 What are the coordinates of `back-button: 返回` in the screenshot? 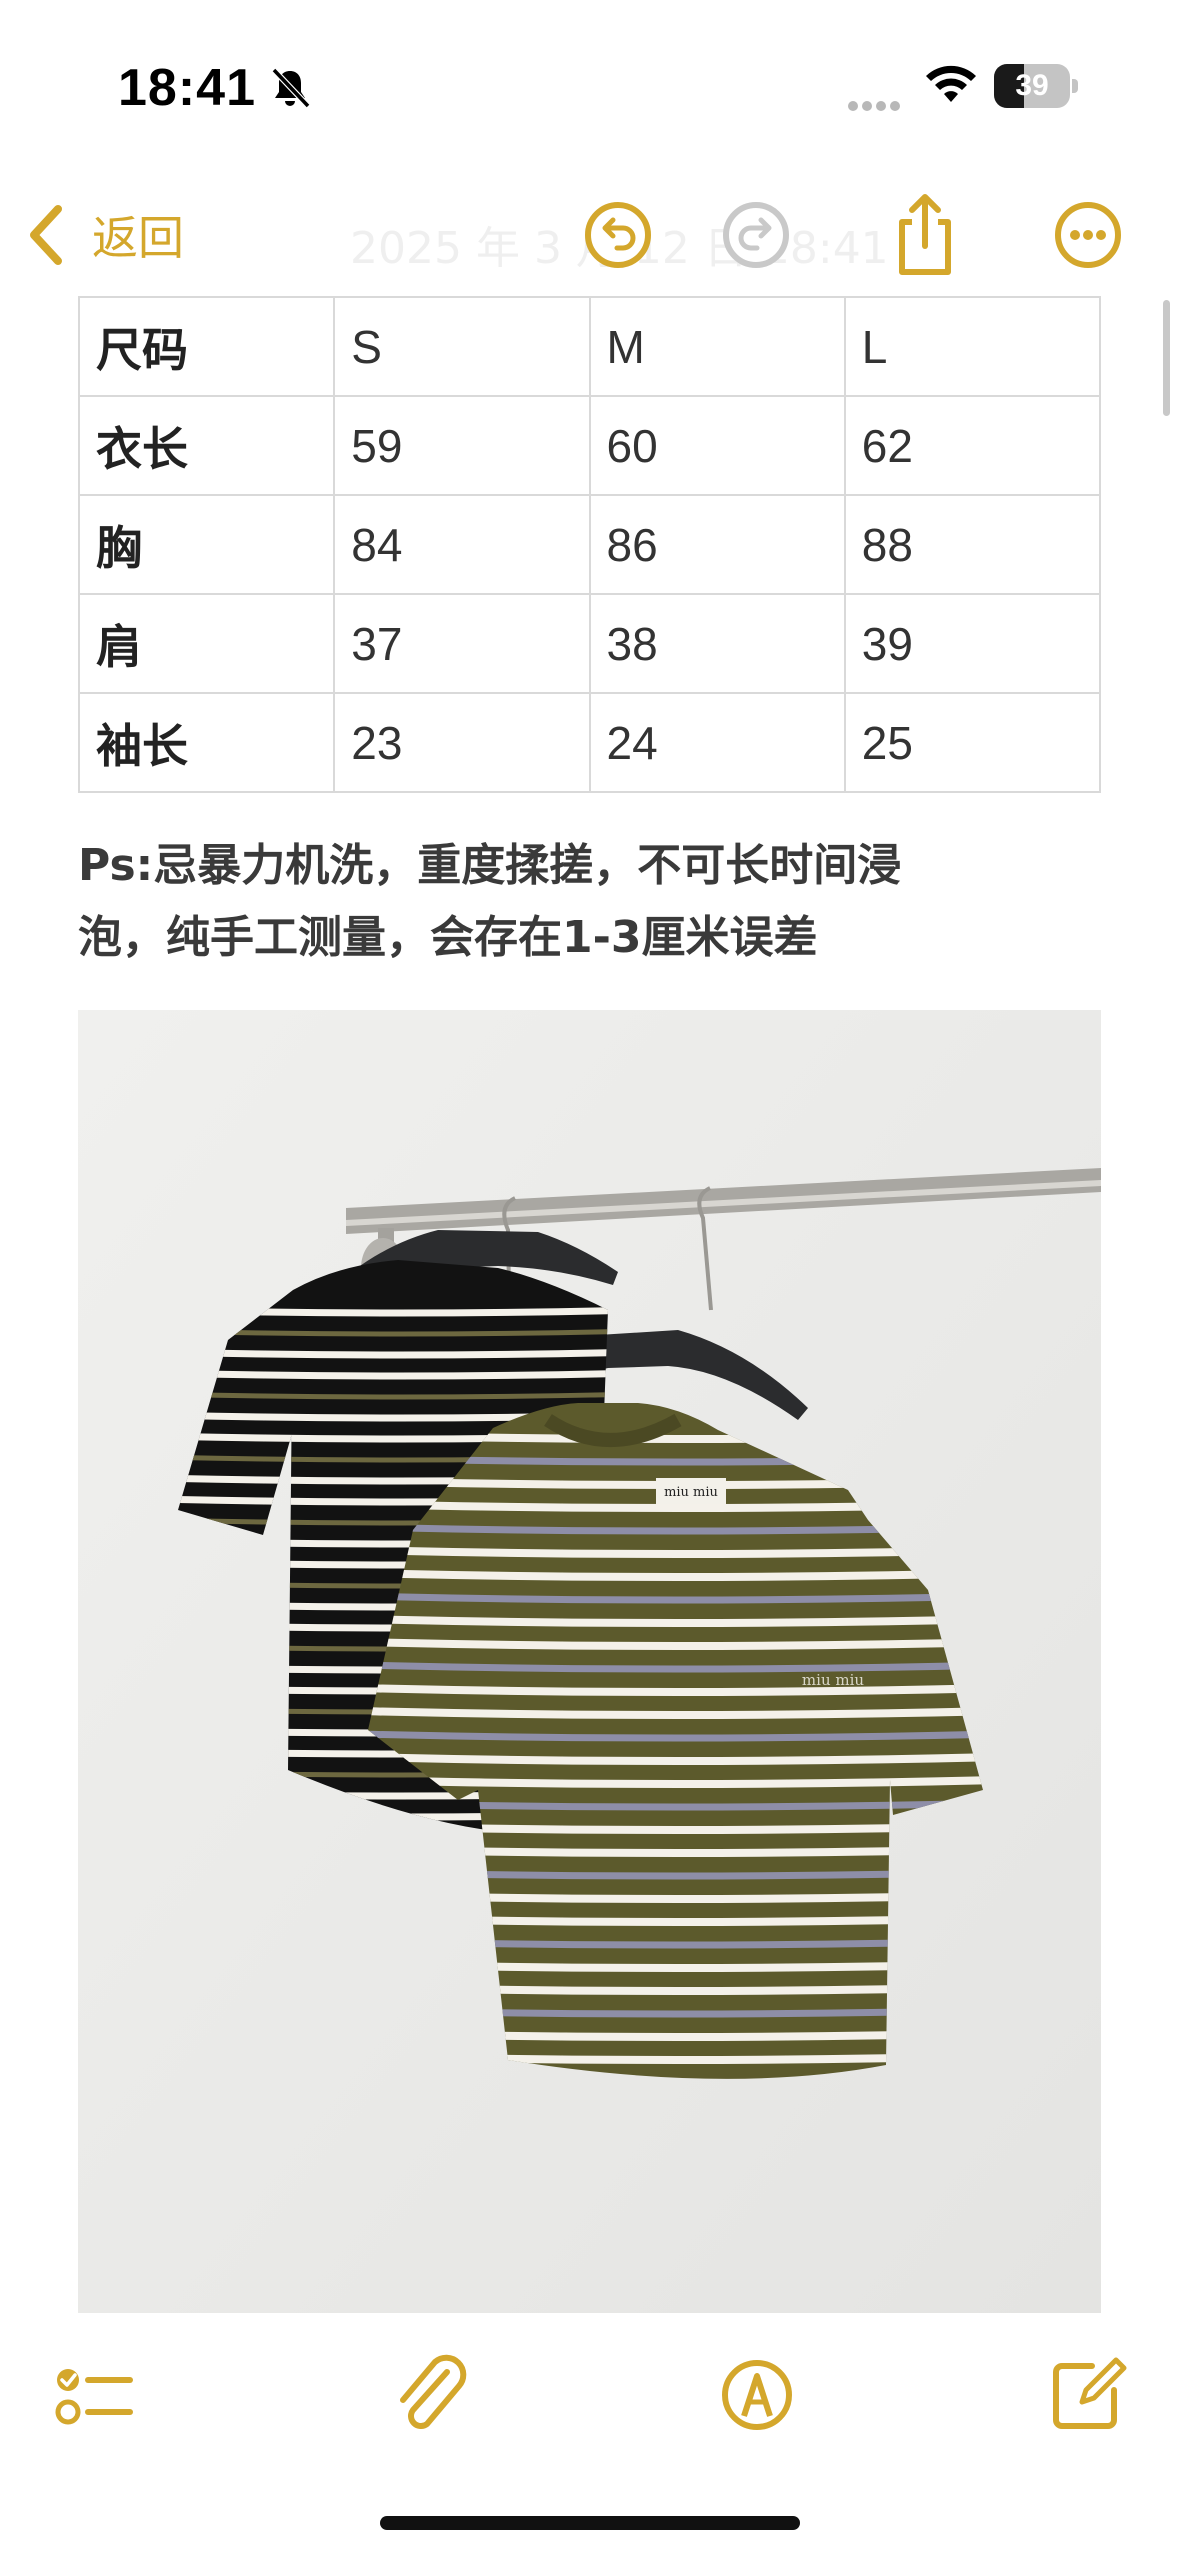 It's located at (104, 235).